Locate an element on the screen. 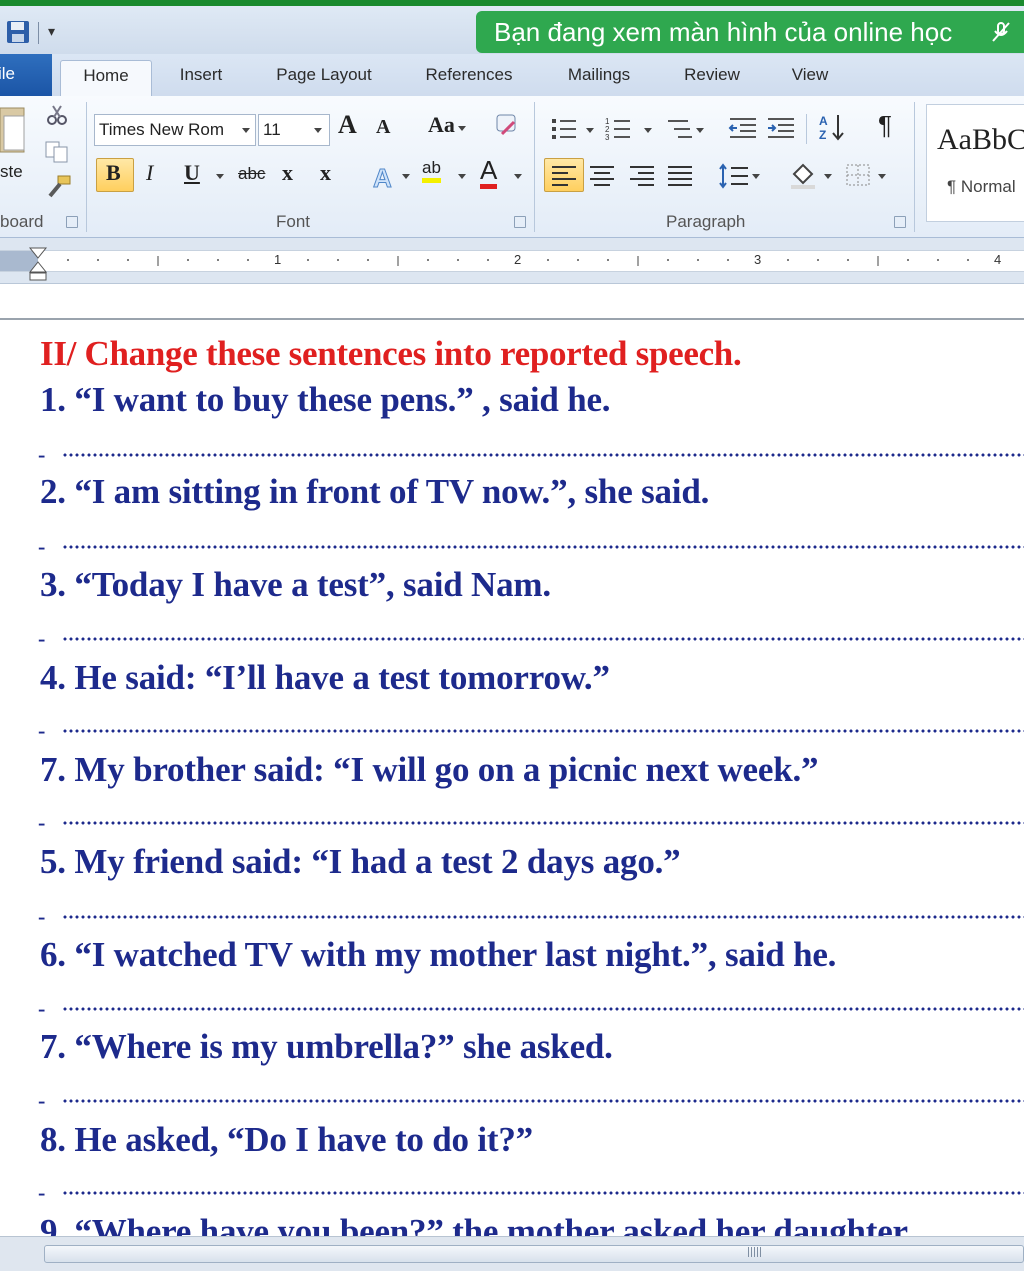 This screenshot has width=1024, height=1271. show-formatting-marks-button: ¶ is located at coordinates (885, 125).